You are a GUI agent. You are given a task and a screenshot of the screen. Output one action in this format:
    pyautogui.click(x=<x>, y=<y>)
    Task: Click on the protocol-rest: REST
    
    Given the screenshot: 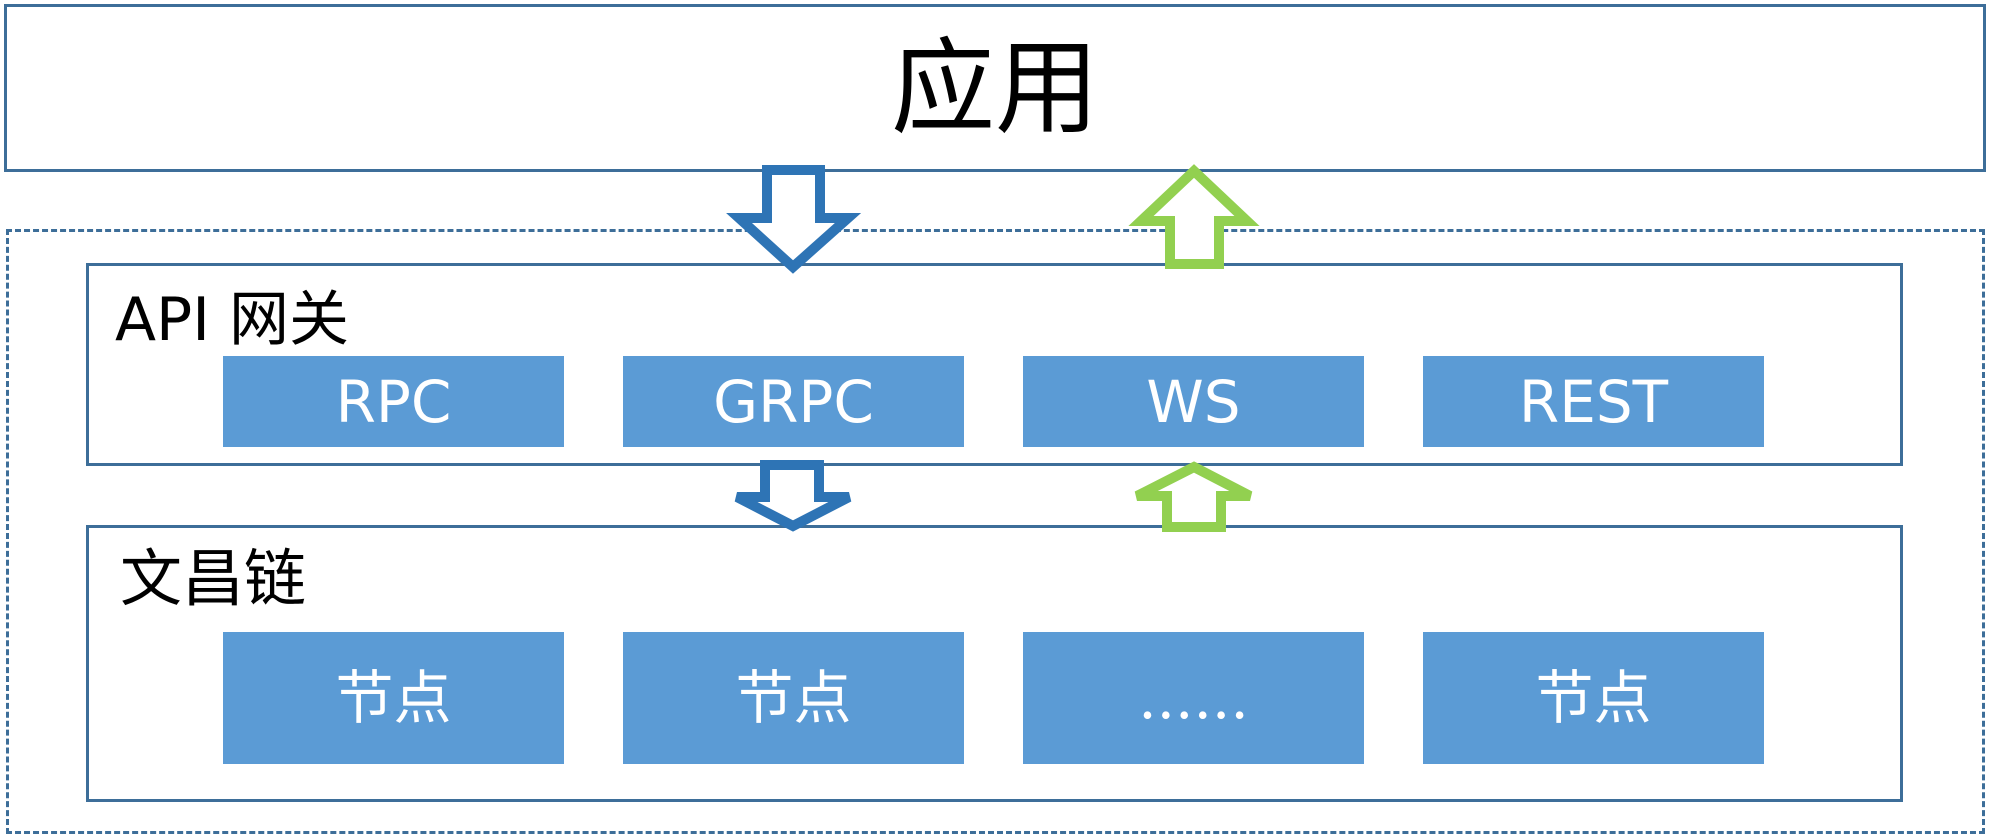 What is the action you would take?
    pyautogui.click(x=1593, y=401)
    